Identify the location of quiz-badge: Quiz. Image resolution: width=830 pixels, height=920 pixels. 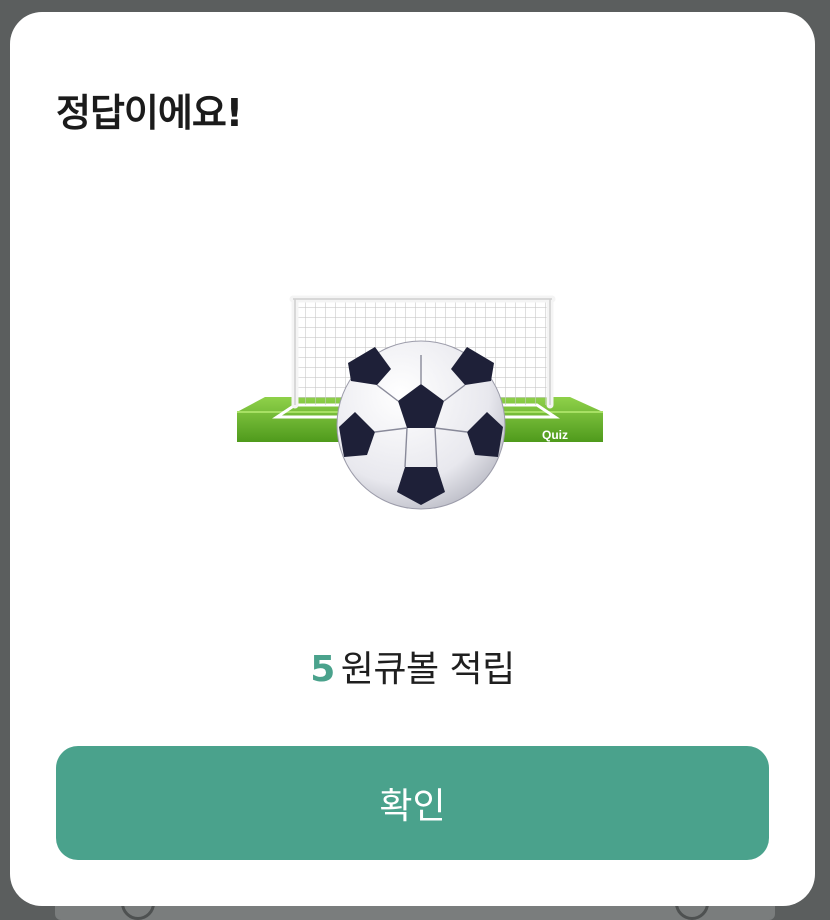
(555, 435).